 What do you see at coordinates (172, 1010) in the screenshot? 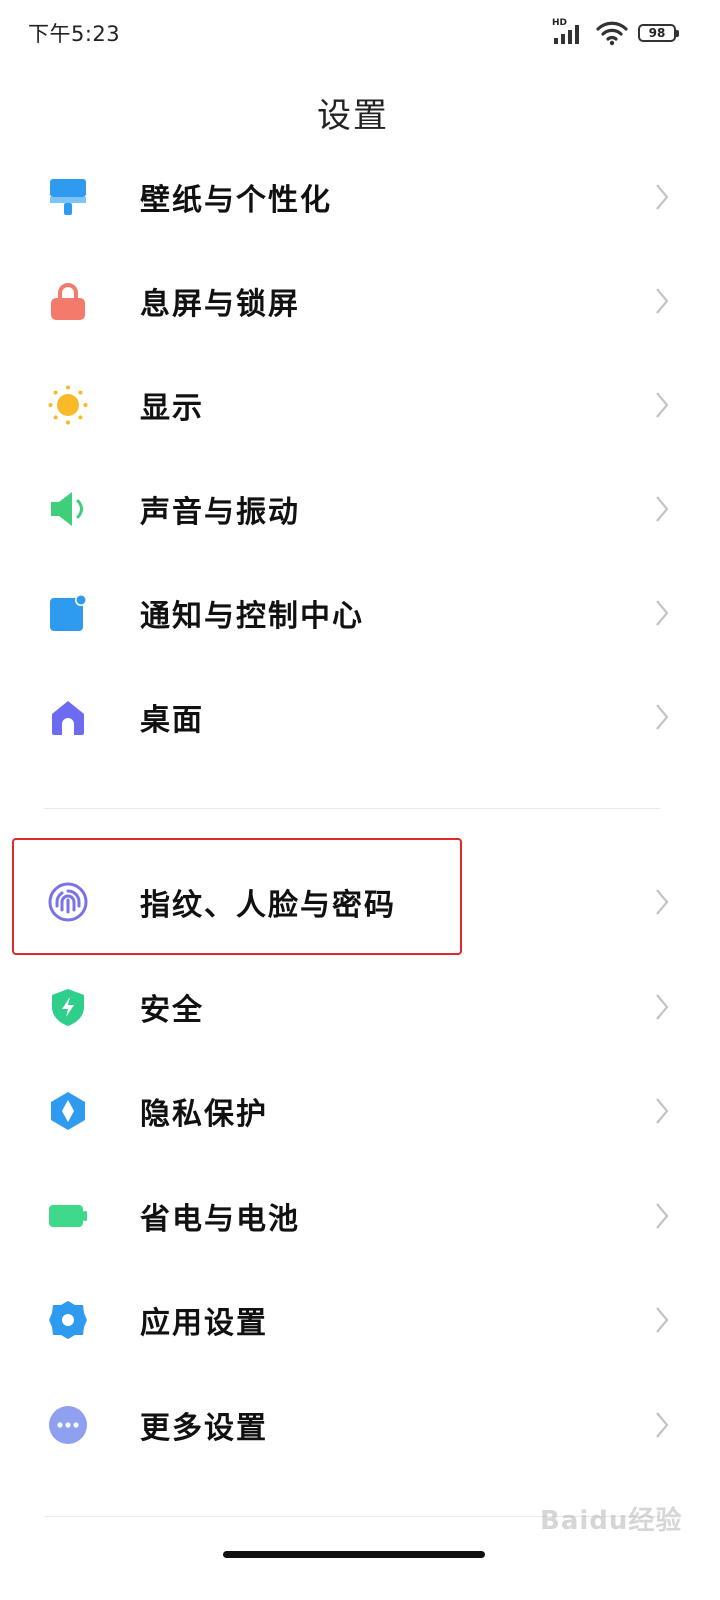
I see `settings-item-label: 安全` at bounding box center [172, 1010].